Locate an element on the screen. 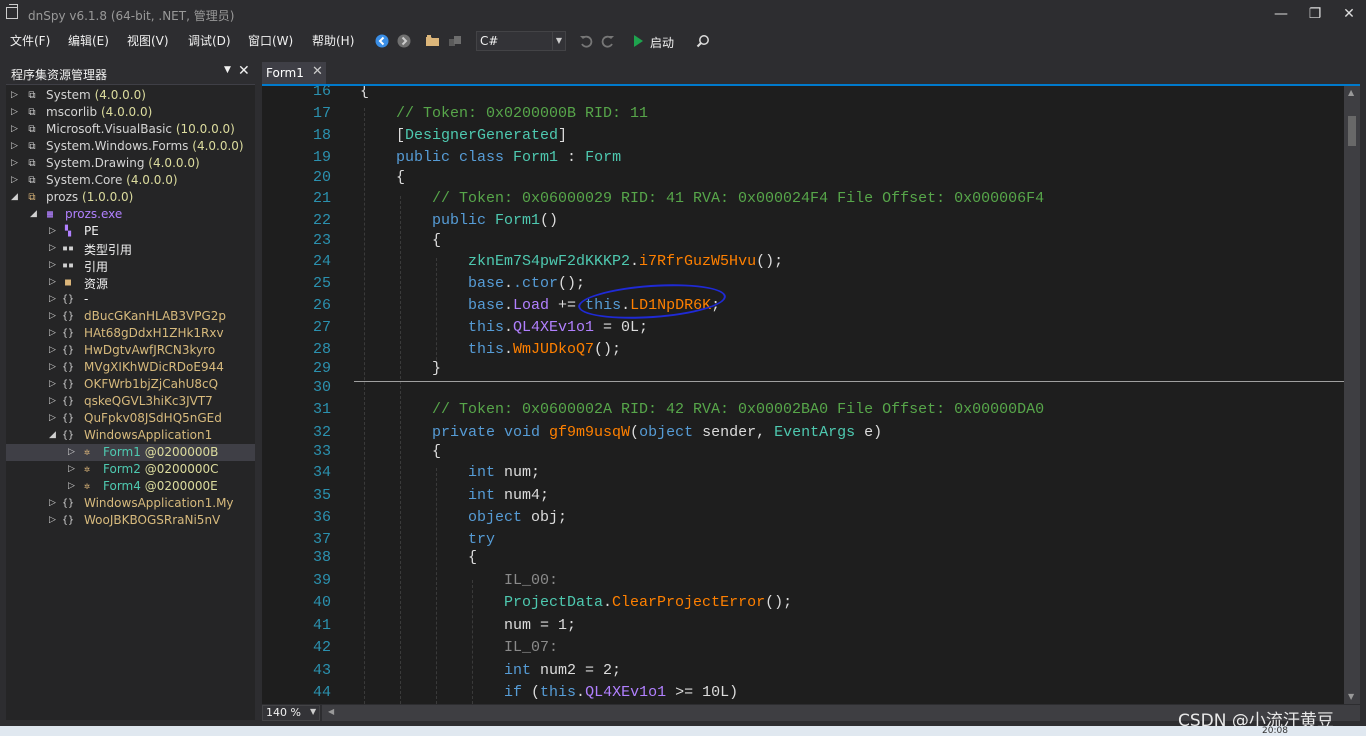 This screenshot has height=736, width=1366. tree-item-namespace: ▷ {} dBucGKanHLAB3VPG2p is located at coordinates (130, 316).